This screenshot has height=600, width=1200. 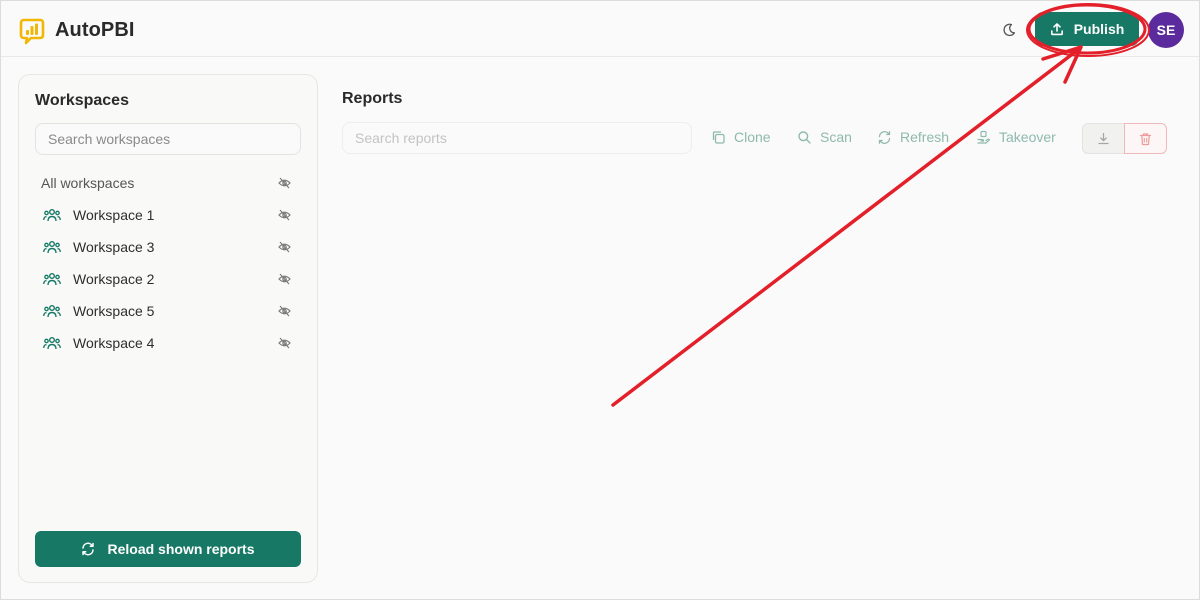 What do you see at coordinates (168, 311) in the screenshot?
I see `sidebar-item-workspace-5: Workspace 5` at bounding box center [168, 311].